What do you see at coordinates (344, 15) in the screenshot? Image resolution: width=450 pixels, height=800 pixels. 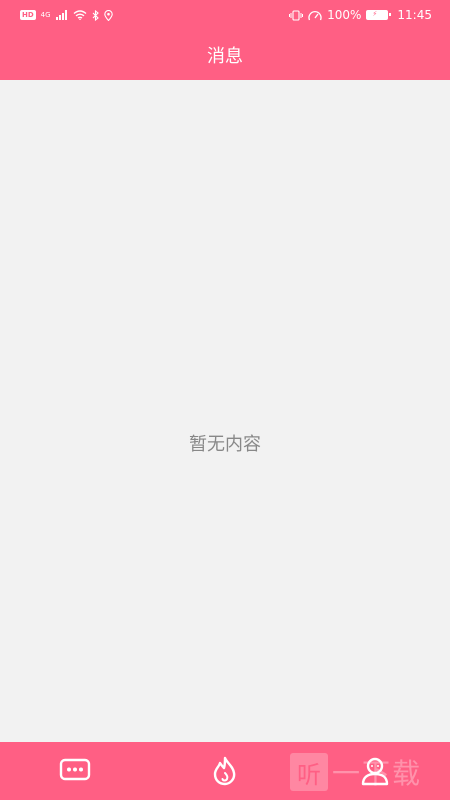 I see `battery-percent: 100%` at bounding box center [344, 15].